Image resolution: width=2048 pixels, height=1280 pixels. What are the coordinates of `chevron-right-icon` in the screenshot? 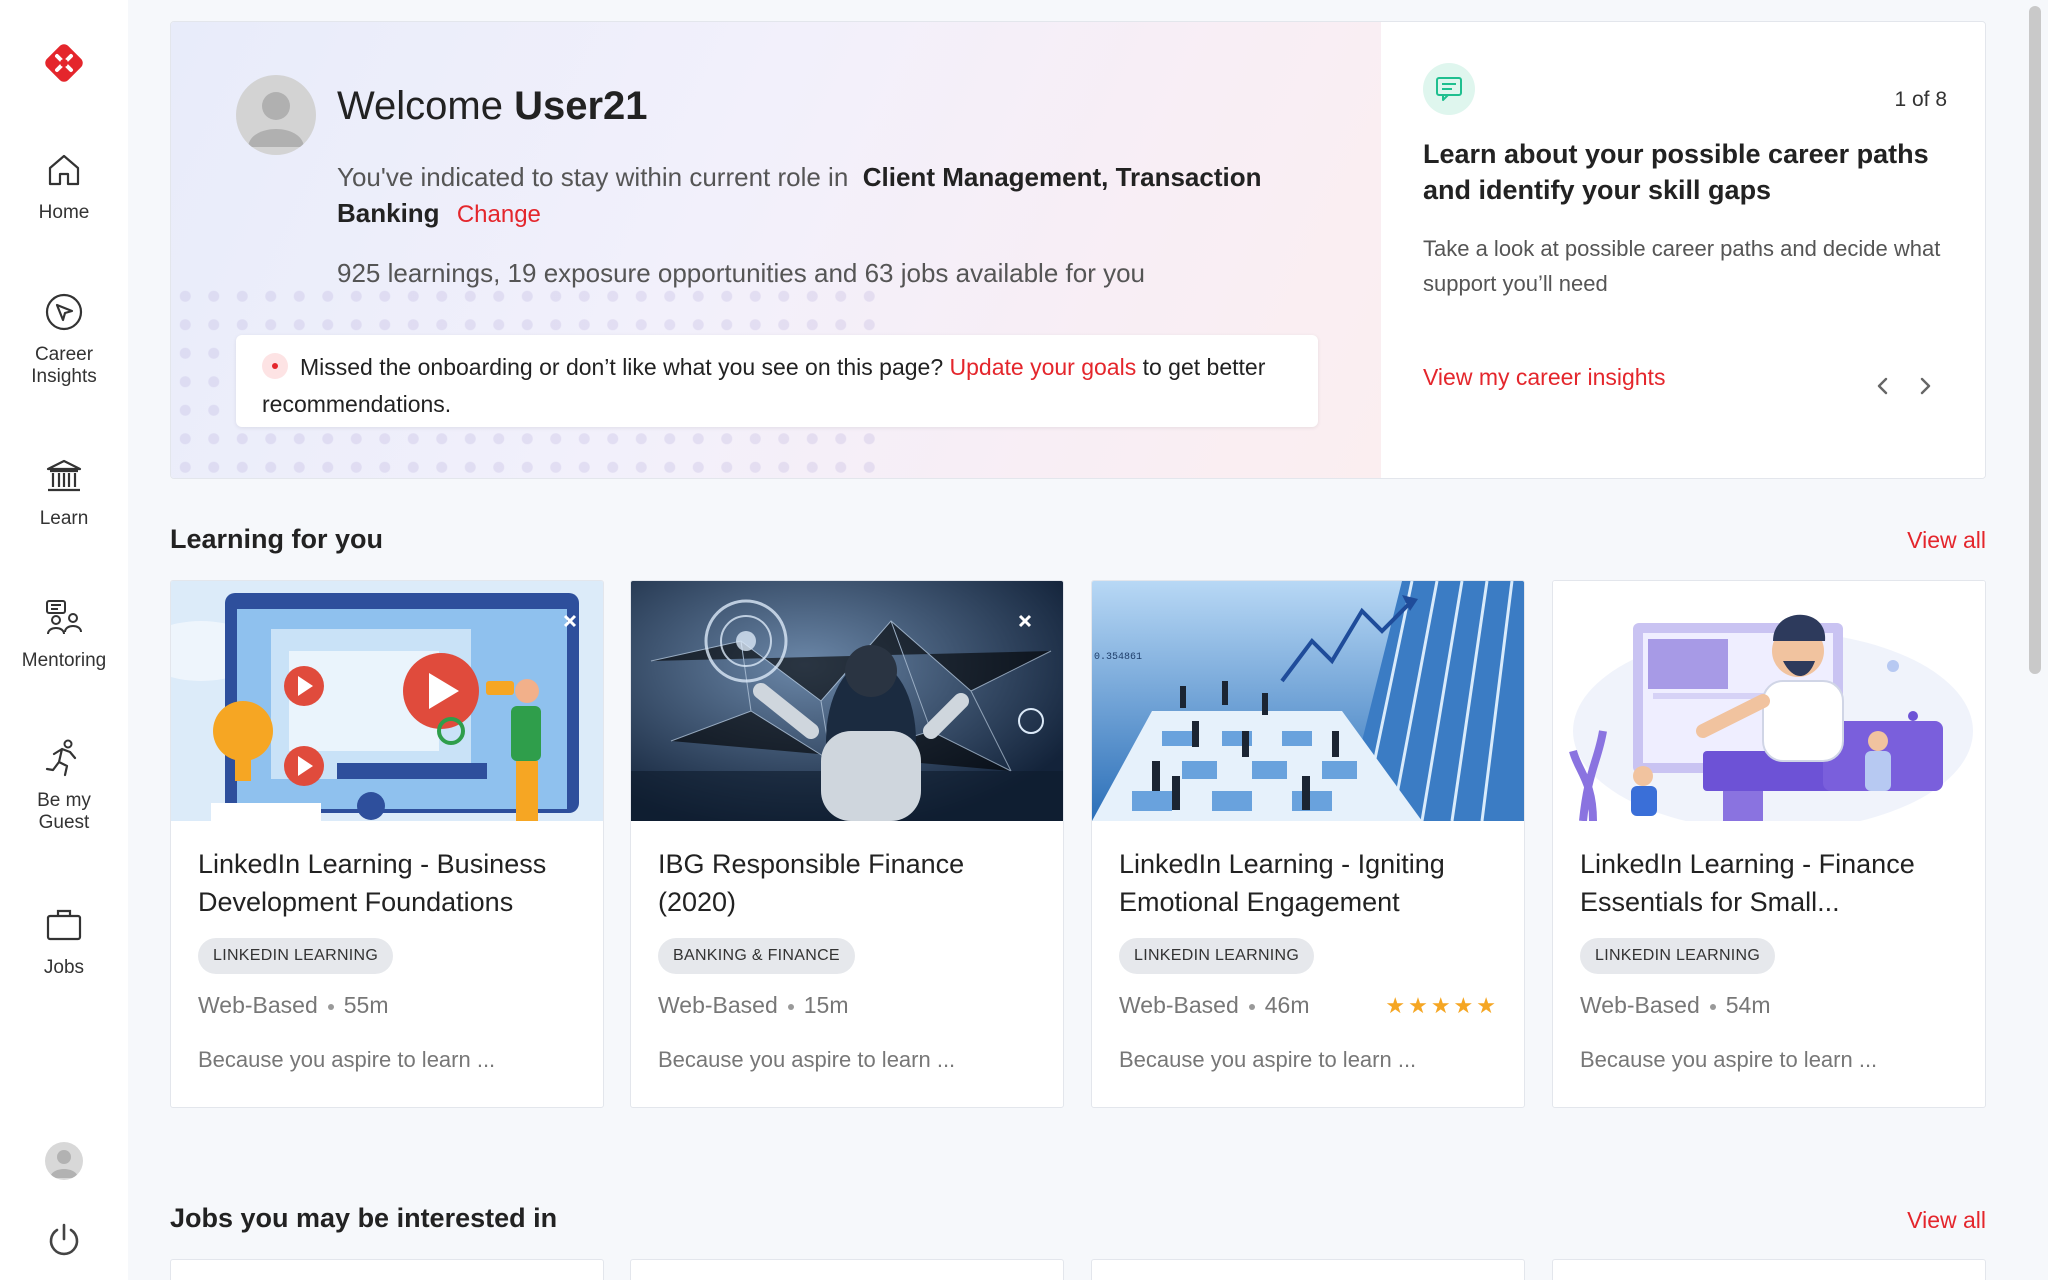 It's located at (1925, 386).